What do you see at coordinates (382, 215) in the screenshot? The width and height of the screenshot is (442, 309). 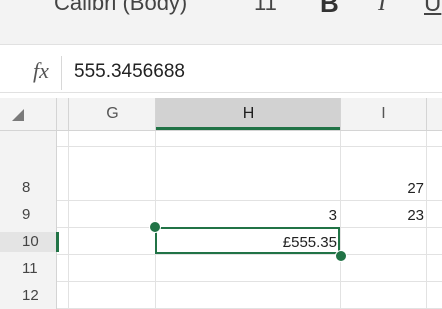 I see `cell-i9: 23` at bounding box center [382, 215].